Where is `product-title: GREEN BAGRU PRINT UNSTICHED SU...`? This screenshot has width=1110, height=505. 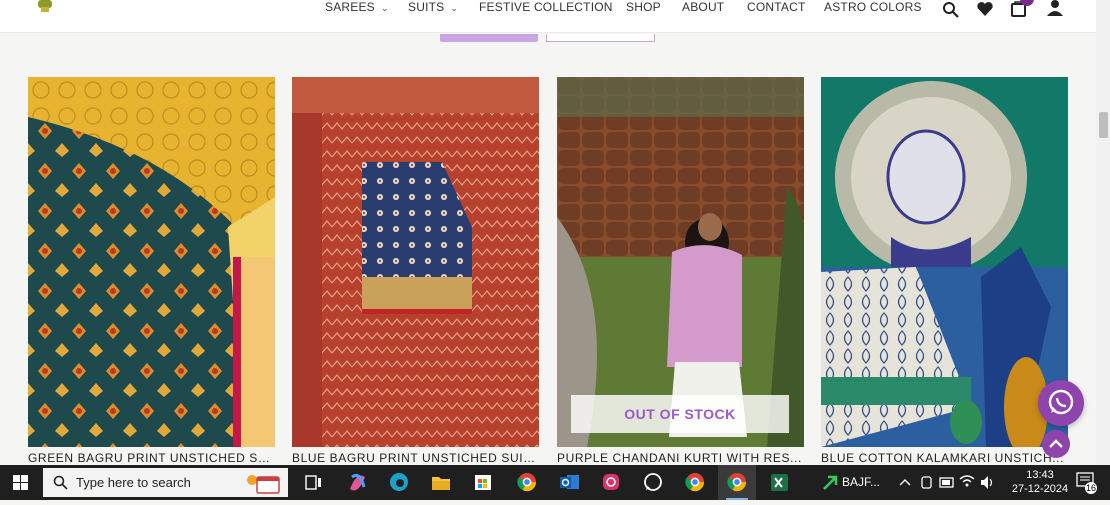 product-title: GREEN BAGRU PRINT UNSTICHED SU... is located at coordinates (151, 458).